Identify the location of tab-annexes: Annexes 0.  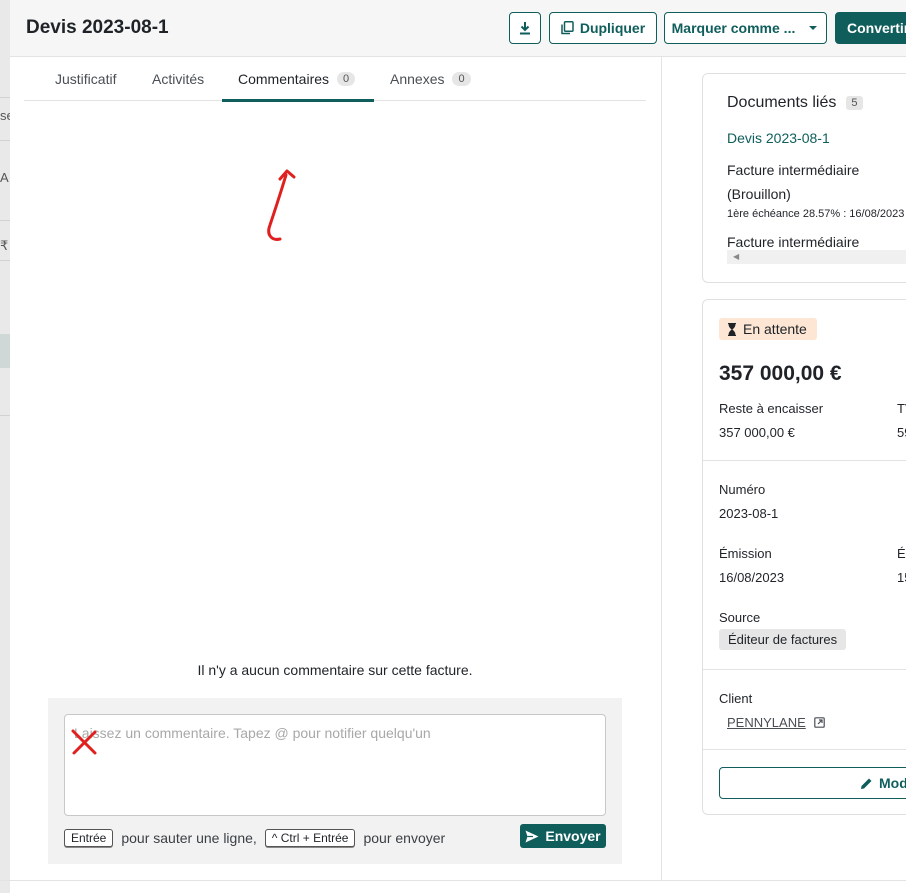
(430, 79).